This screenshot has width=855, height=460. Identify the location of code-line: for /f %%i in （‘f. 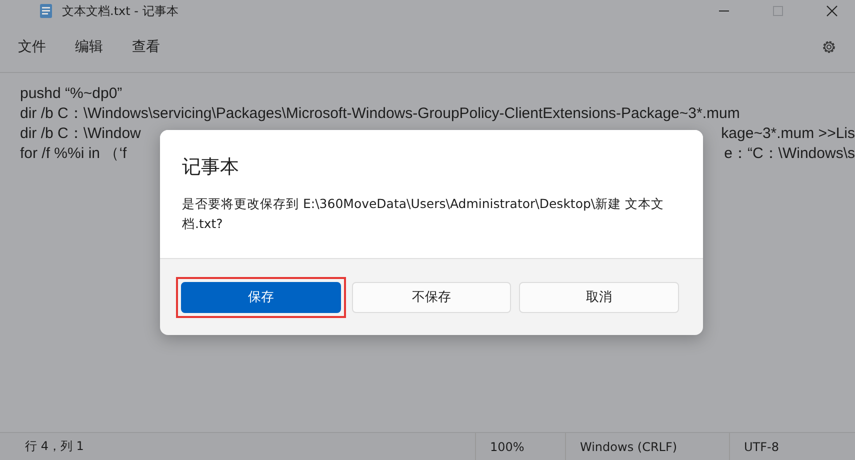
(73, 154).